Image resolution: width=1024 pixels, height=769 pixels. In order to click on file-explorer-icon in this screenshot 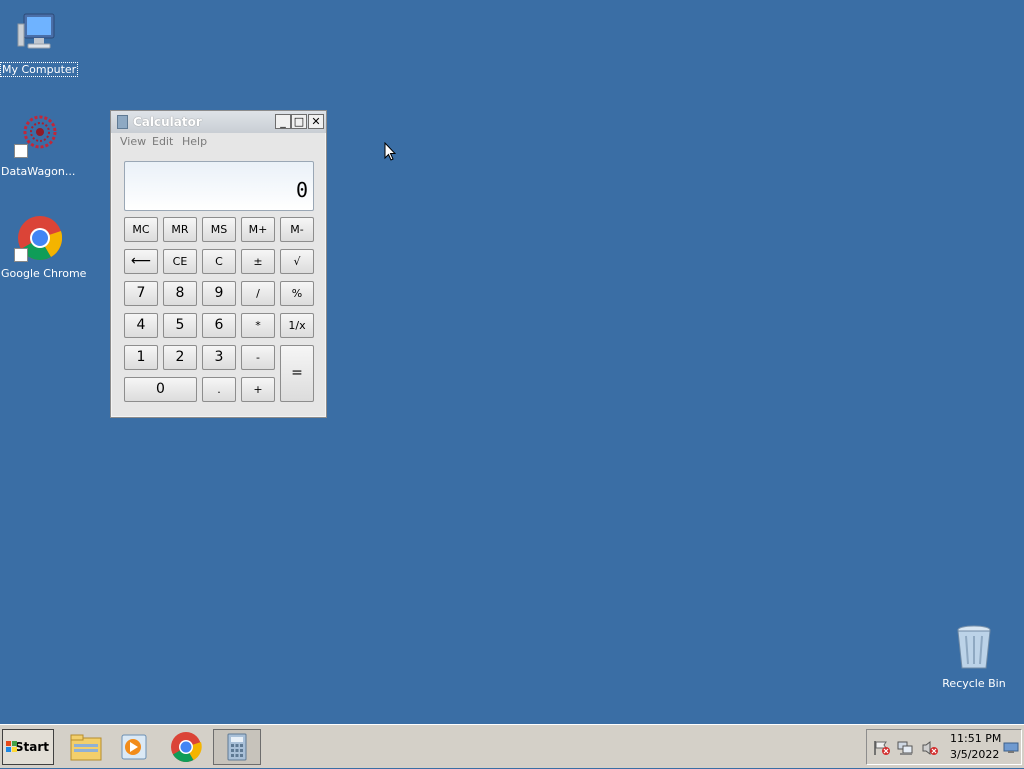, I will do `click(86, 747)`.